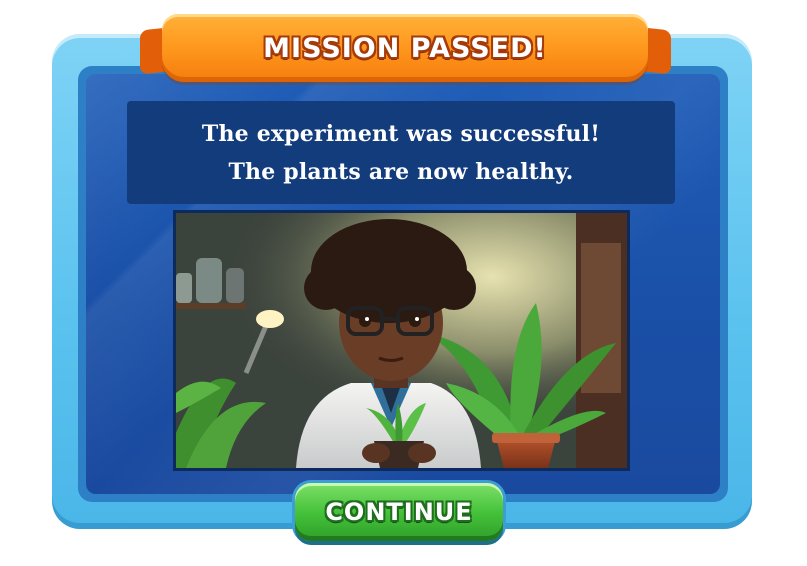 The image size is (807, 566). I want to click on mission-banner: MISSION PASSED!, so click(405, 48).